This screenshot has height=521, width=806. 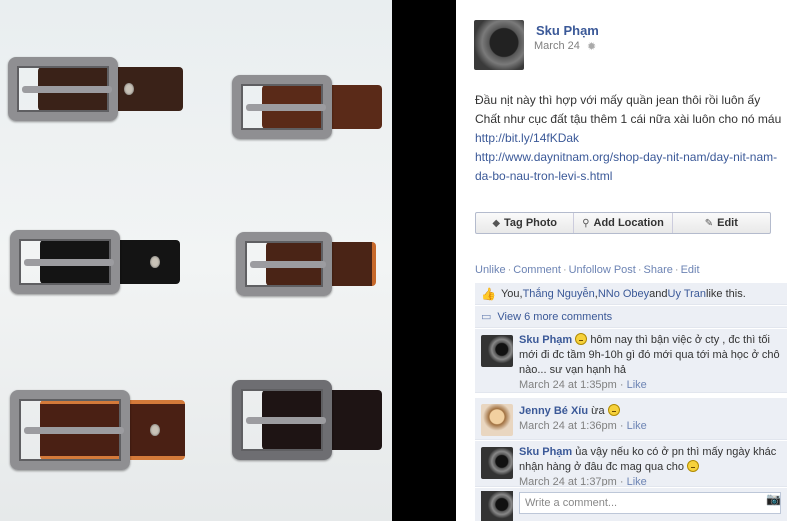 What do you see at coordinates (499, 45) in the screenshot?
I see `author-avatar` at bounding box center [499, 45].